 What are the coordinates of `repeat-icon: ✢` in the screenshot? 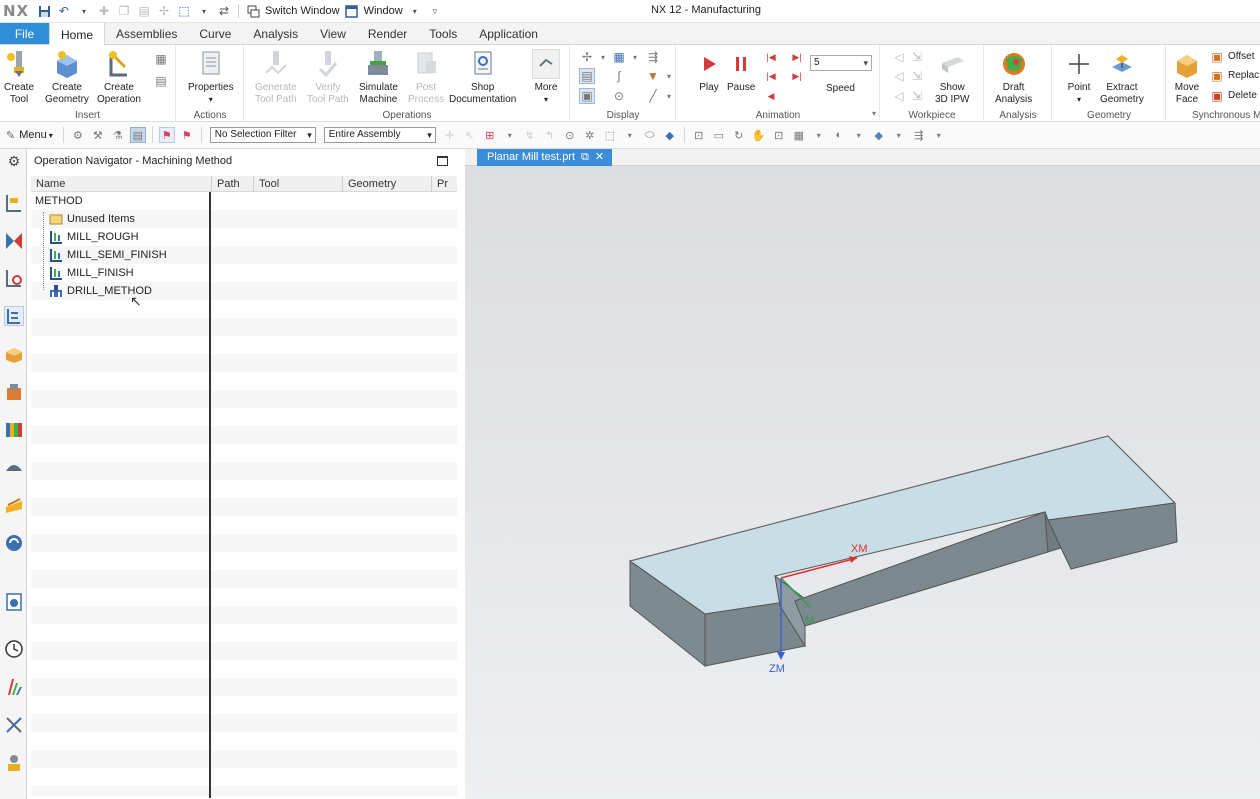 It's located at (164, 11).